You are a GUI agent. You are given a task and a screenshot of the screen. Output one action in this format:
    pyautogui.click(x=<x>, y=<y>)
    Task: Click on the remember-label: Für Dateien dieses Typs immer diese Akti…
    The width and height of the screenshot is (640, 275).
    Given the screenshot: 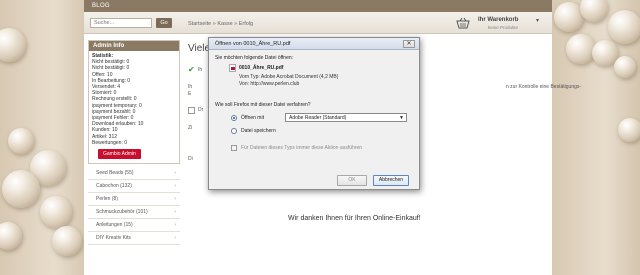 What is the action you would take?
    pyautogui.click(x=301, y=148)
    